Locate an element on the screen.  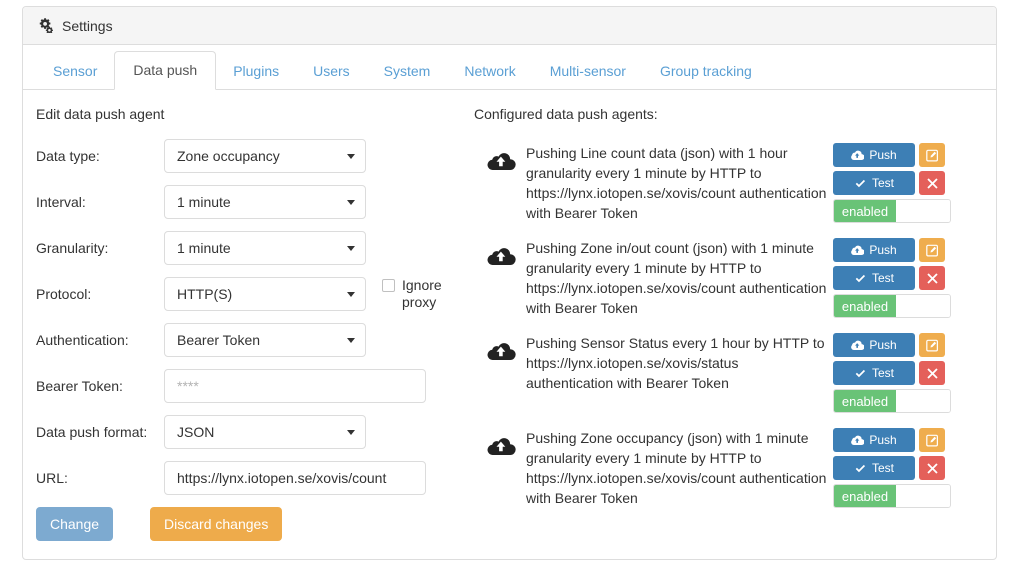
tab-network: Network is located at coordinates (489, 71).